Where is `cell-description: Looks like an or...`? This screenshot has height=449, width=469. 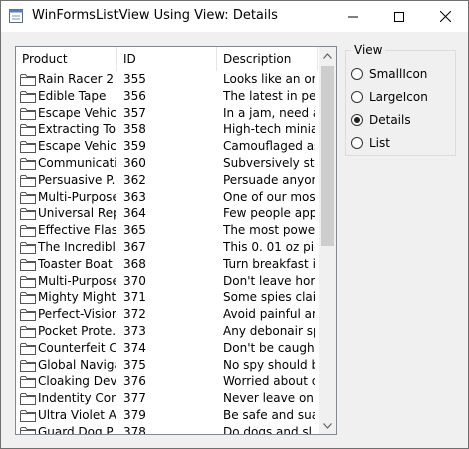
cell-description: Looks like an or... is located at coordinates (269, 79).